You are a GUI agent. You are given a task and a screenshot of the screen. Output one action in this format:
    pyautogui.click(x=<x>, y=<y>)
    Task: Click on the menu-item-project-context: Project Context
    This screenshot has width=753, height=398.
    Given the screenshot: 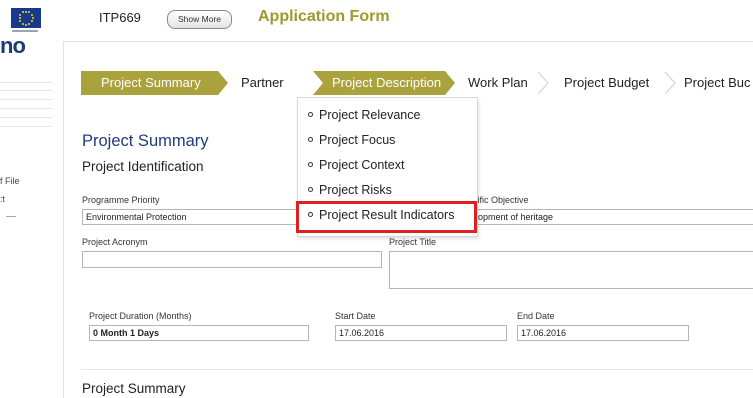 What is the action you would take?
    pyautogui.click(x=356, y=165)
    